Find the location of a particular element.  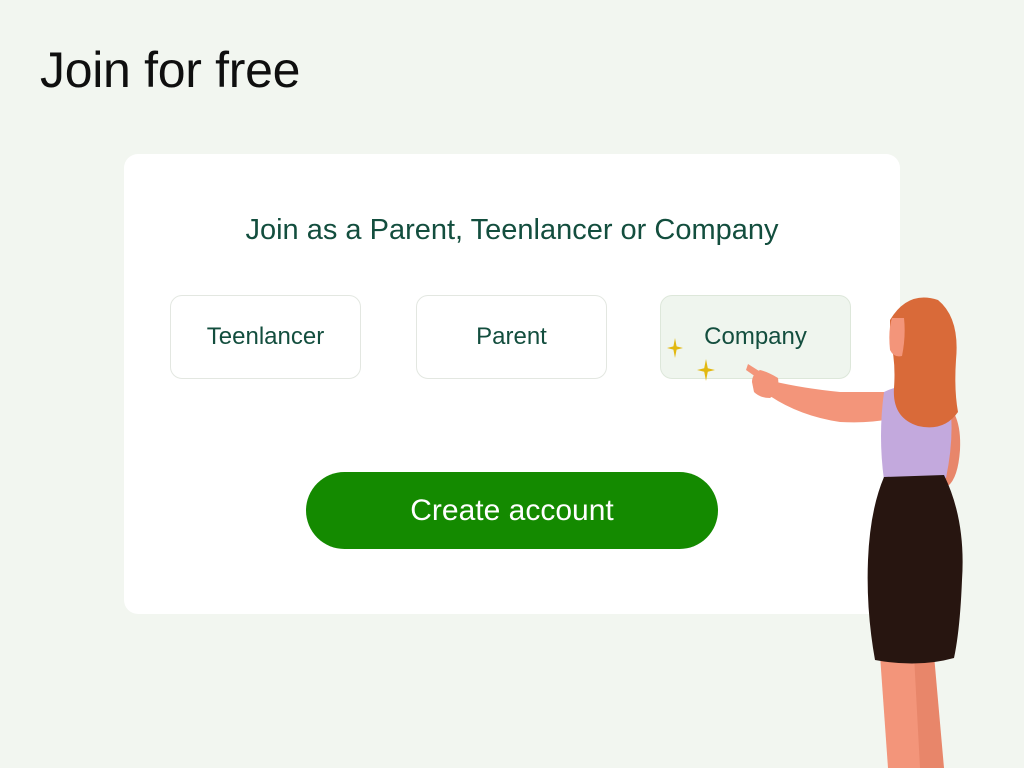

option-parent-label: Parent is located at coordinates (511, 336).